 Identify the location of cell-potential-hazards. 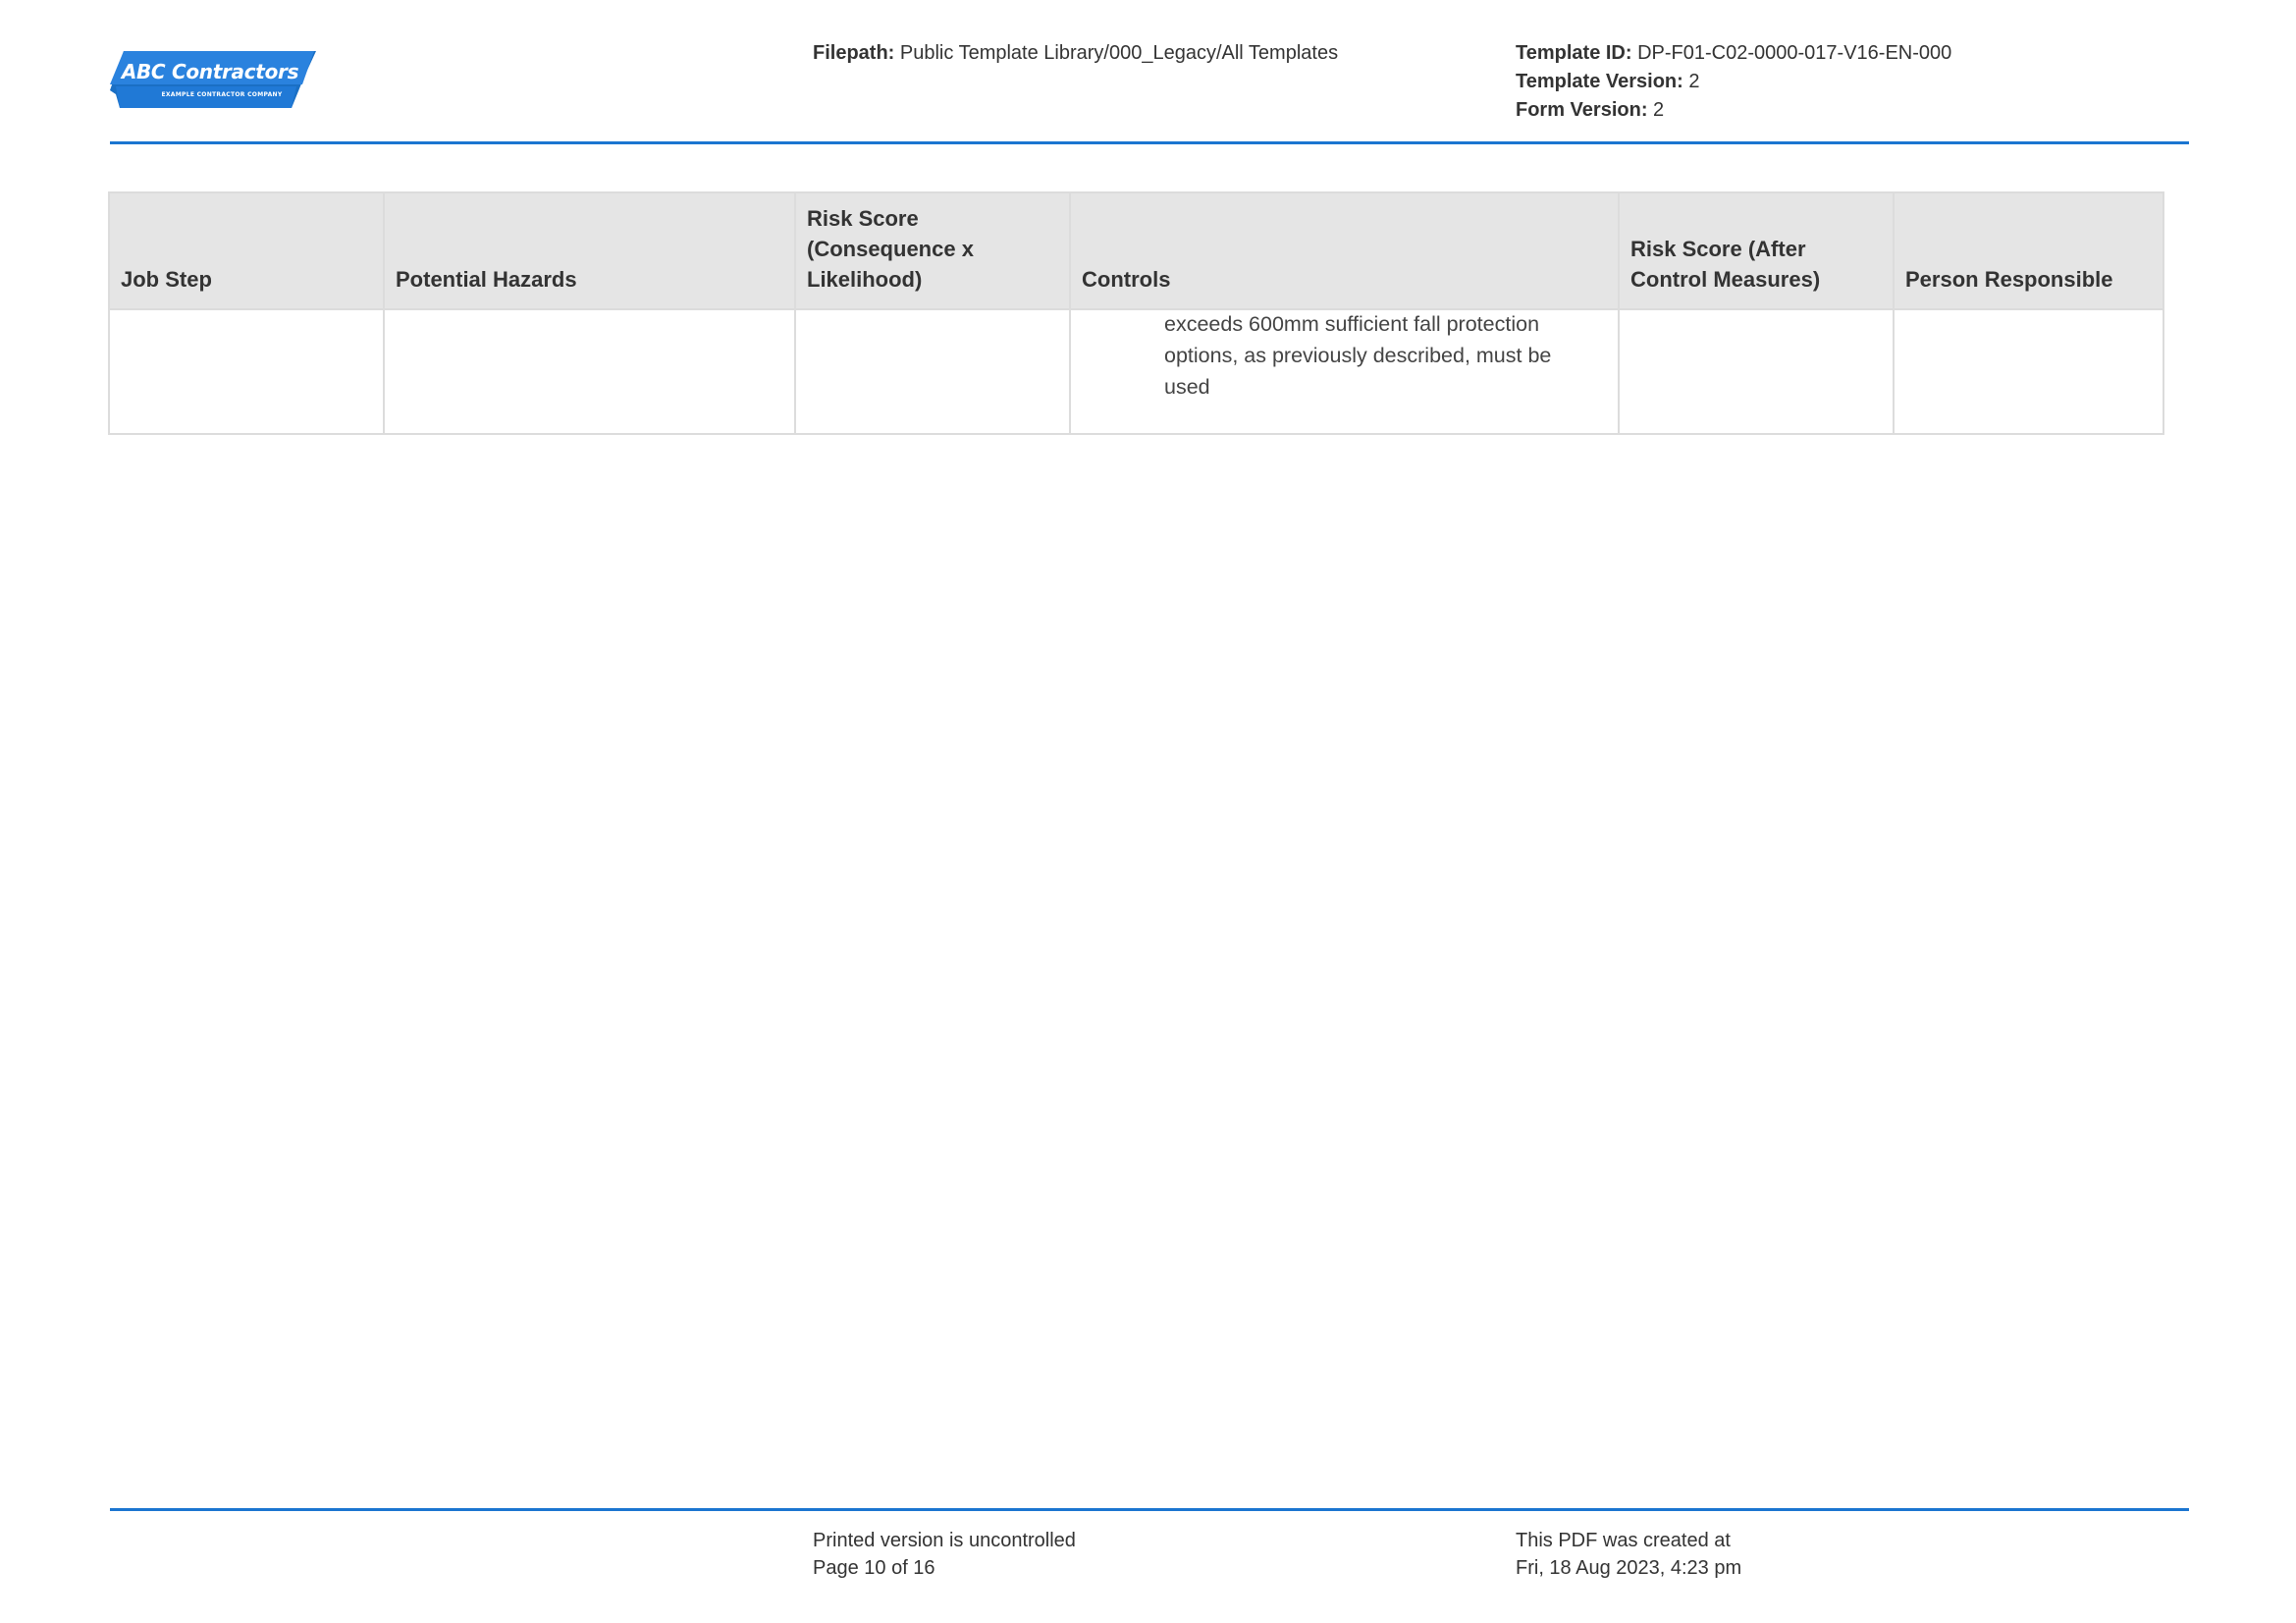
(590, 371).